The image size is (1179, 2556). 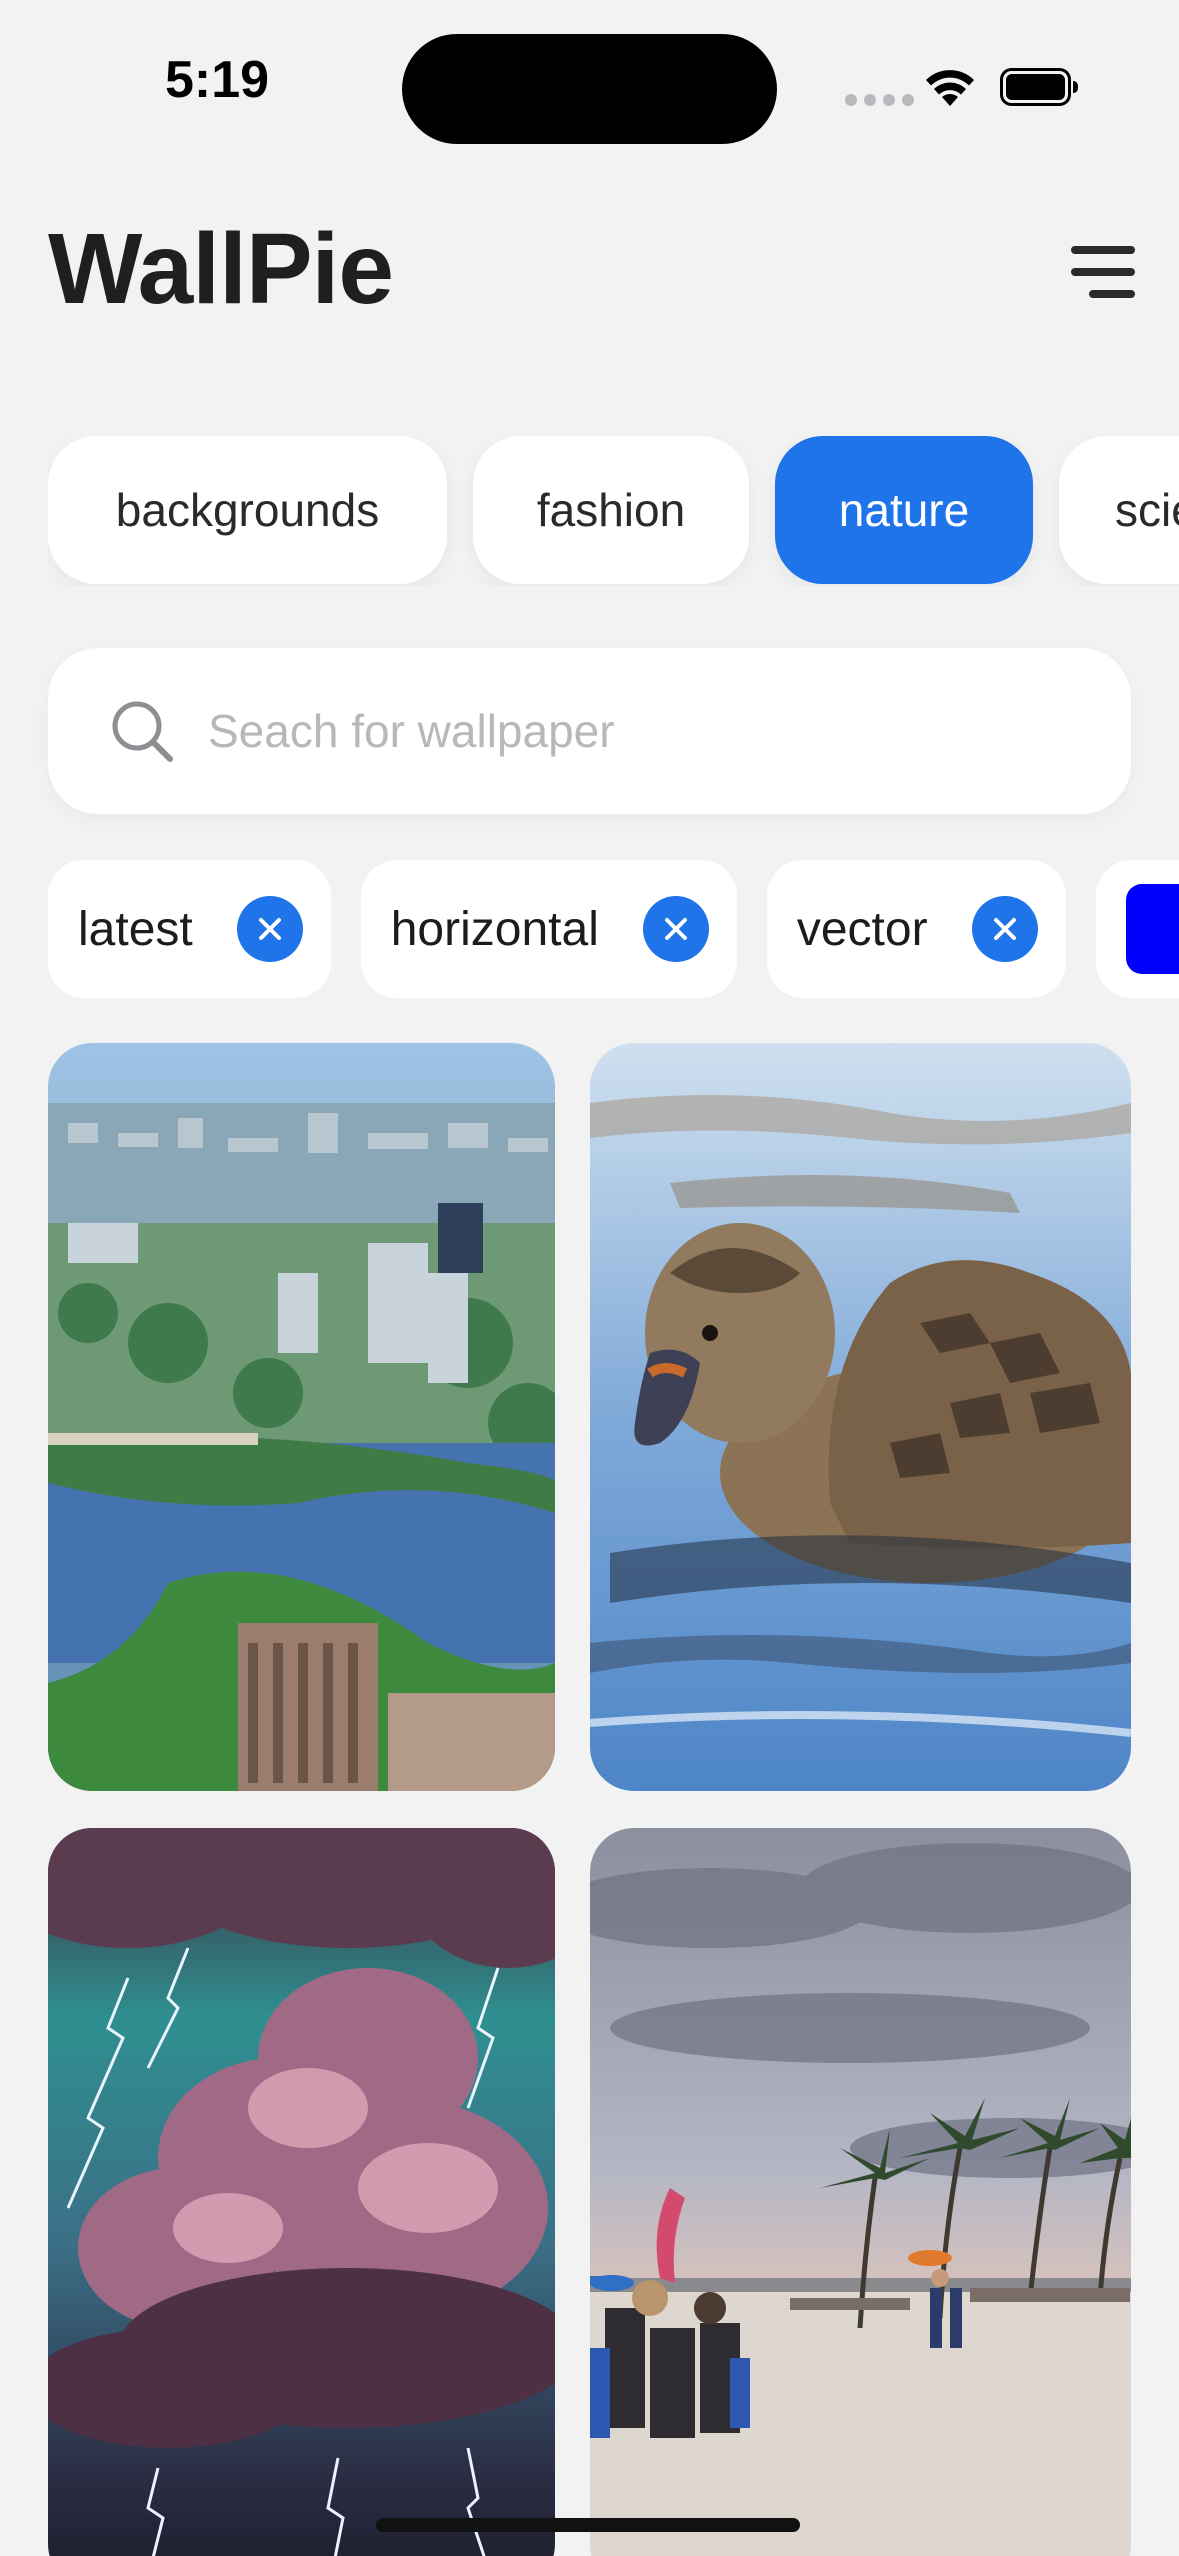 I want to click on status-time: 5:19, so click(x=217, y=80).